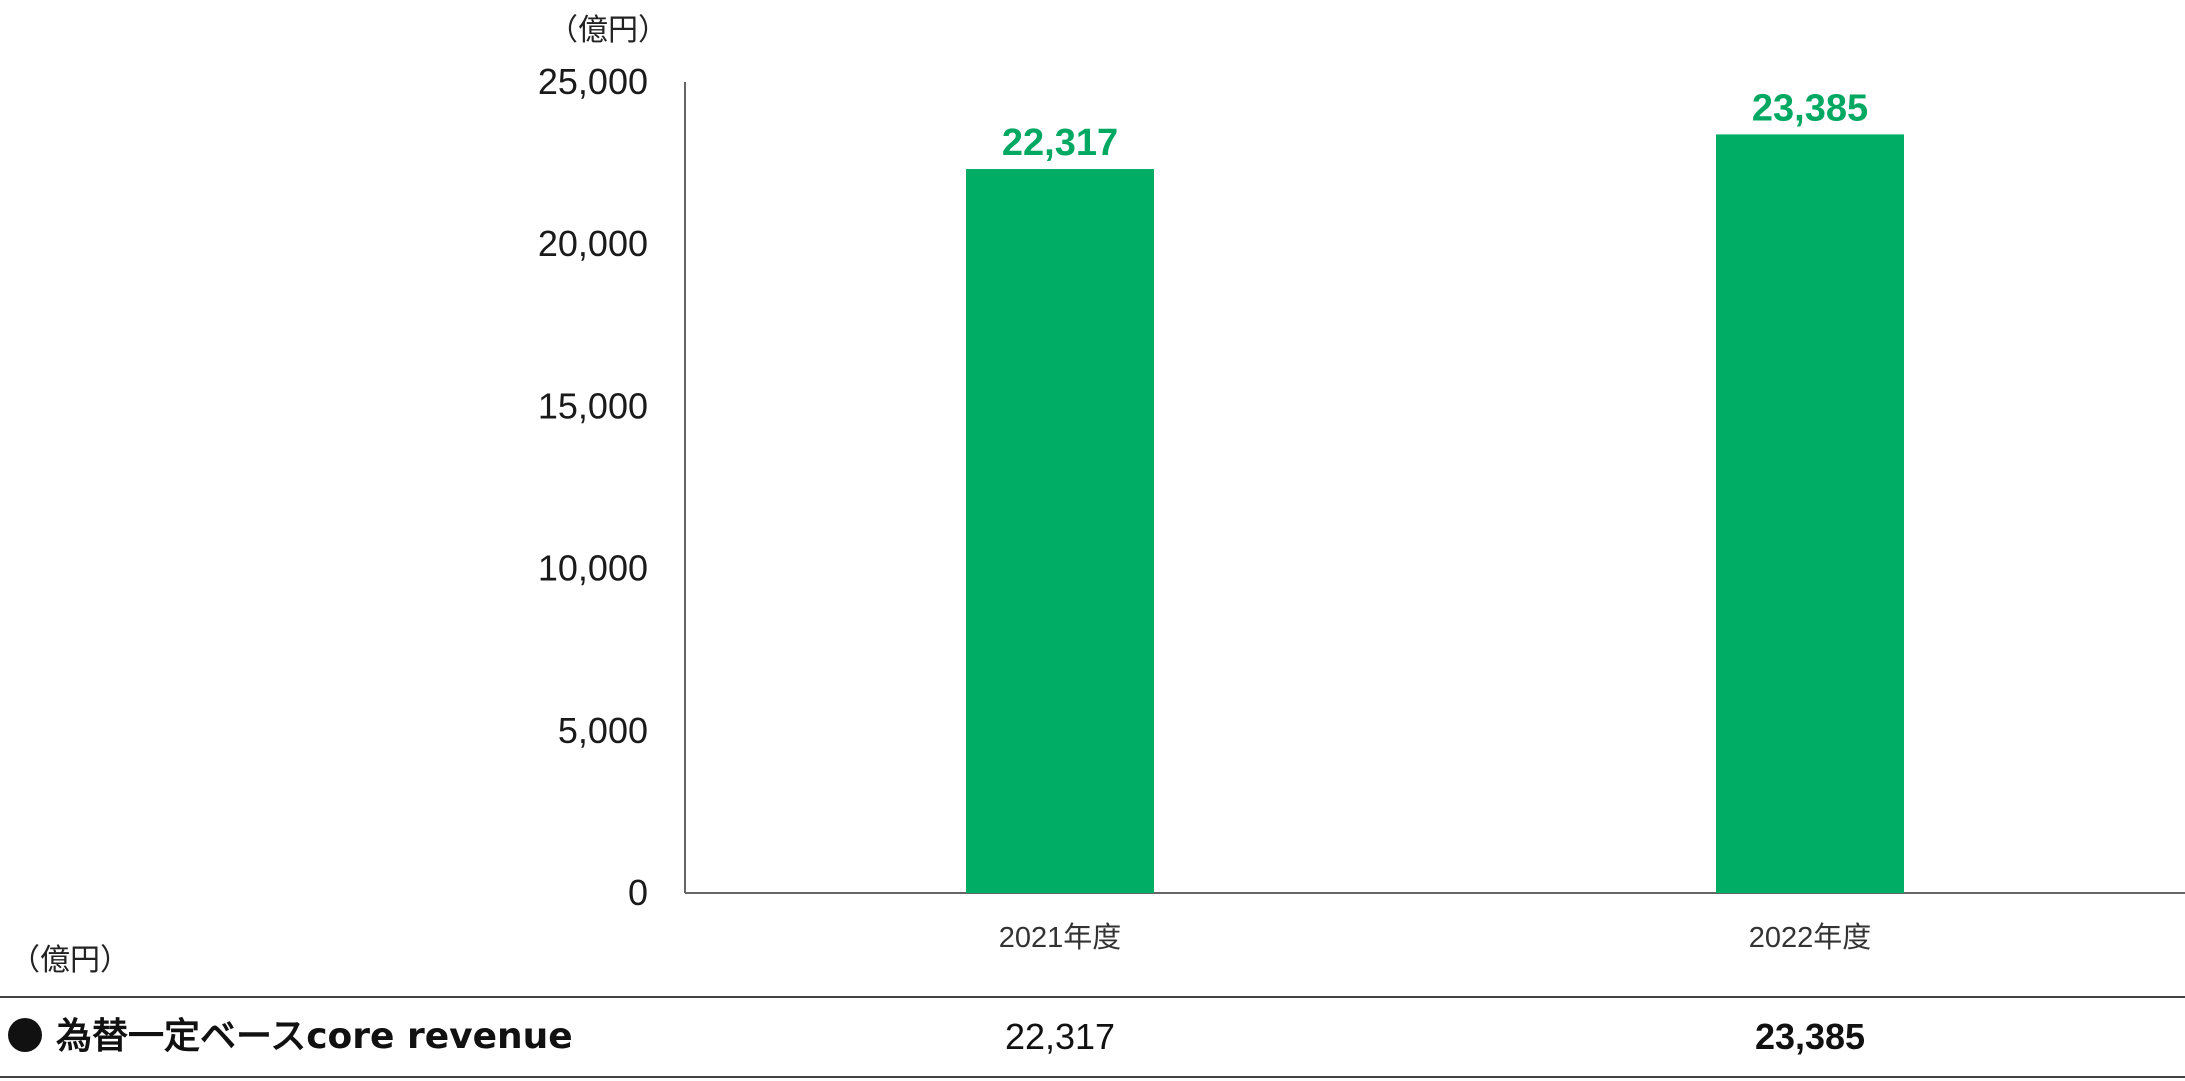 The width and height of the screenshot is (2185, 1081). I want to click on y-tick-label: 25,000, so click(593, 81).